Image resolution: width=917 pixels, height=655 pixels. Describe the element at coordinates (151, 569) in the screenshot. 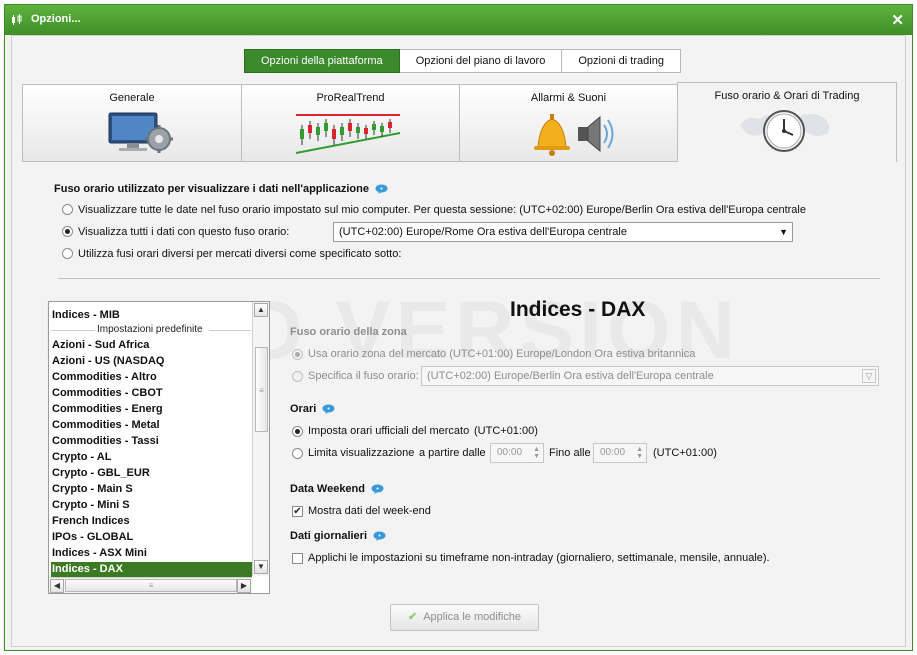

I see `list-item-selected: Indices - DAX` at that location.